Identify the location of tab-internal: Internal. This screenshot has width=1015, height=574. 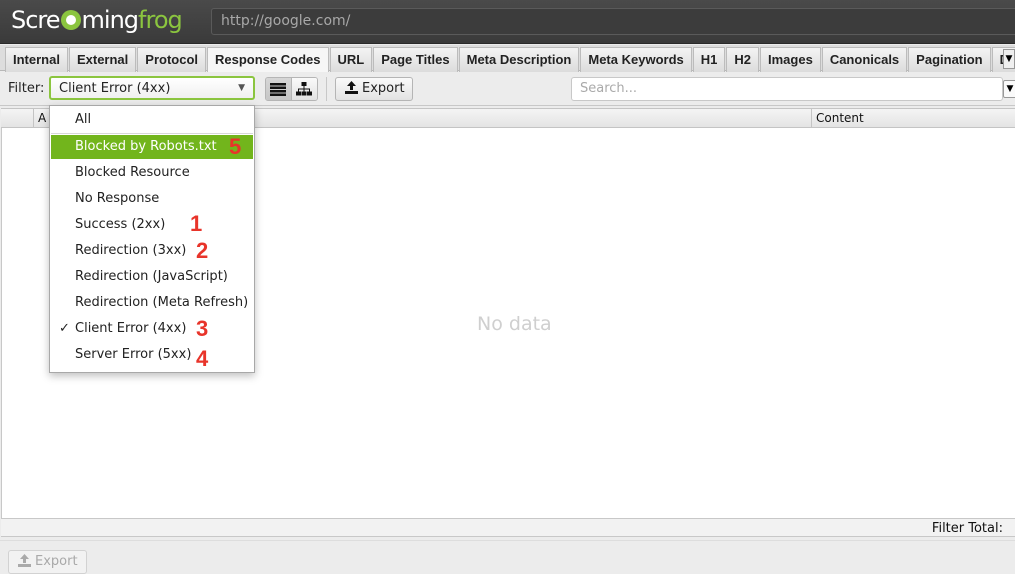
(36, 59).